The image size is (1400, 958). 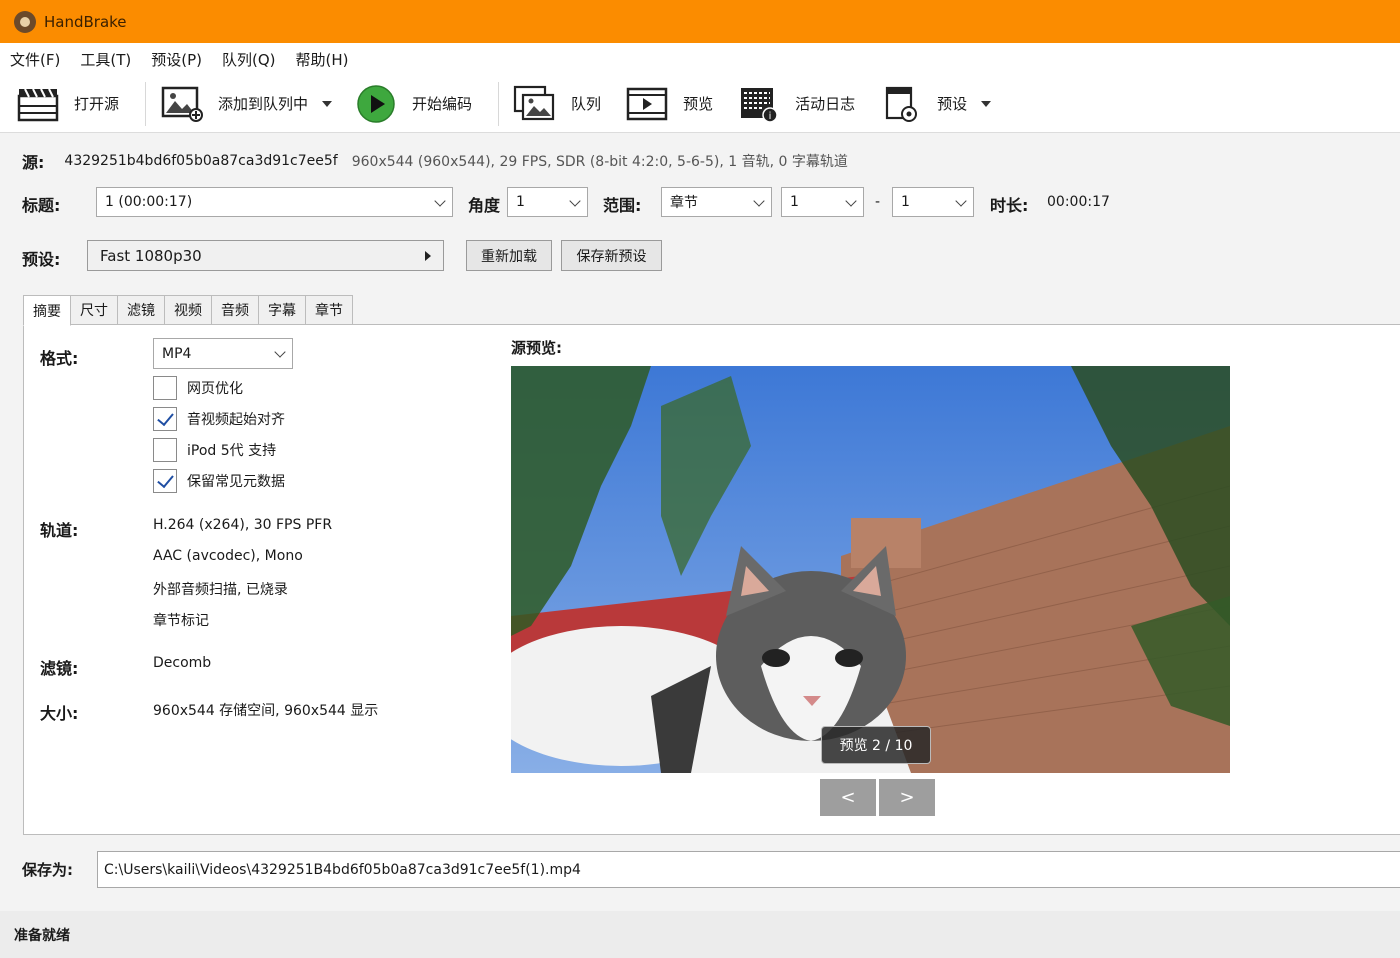 I want to click on option-align-av-start: 音视频起始对齐, so click(x=219, y=419).